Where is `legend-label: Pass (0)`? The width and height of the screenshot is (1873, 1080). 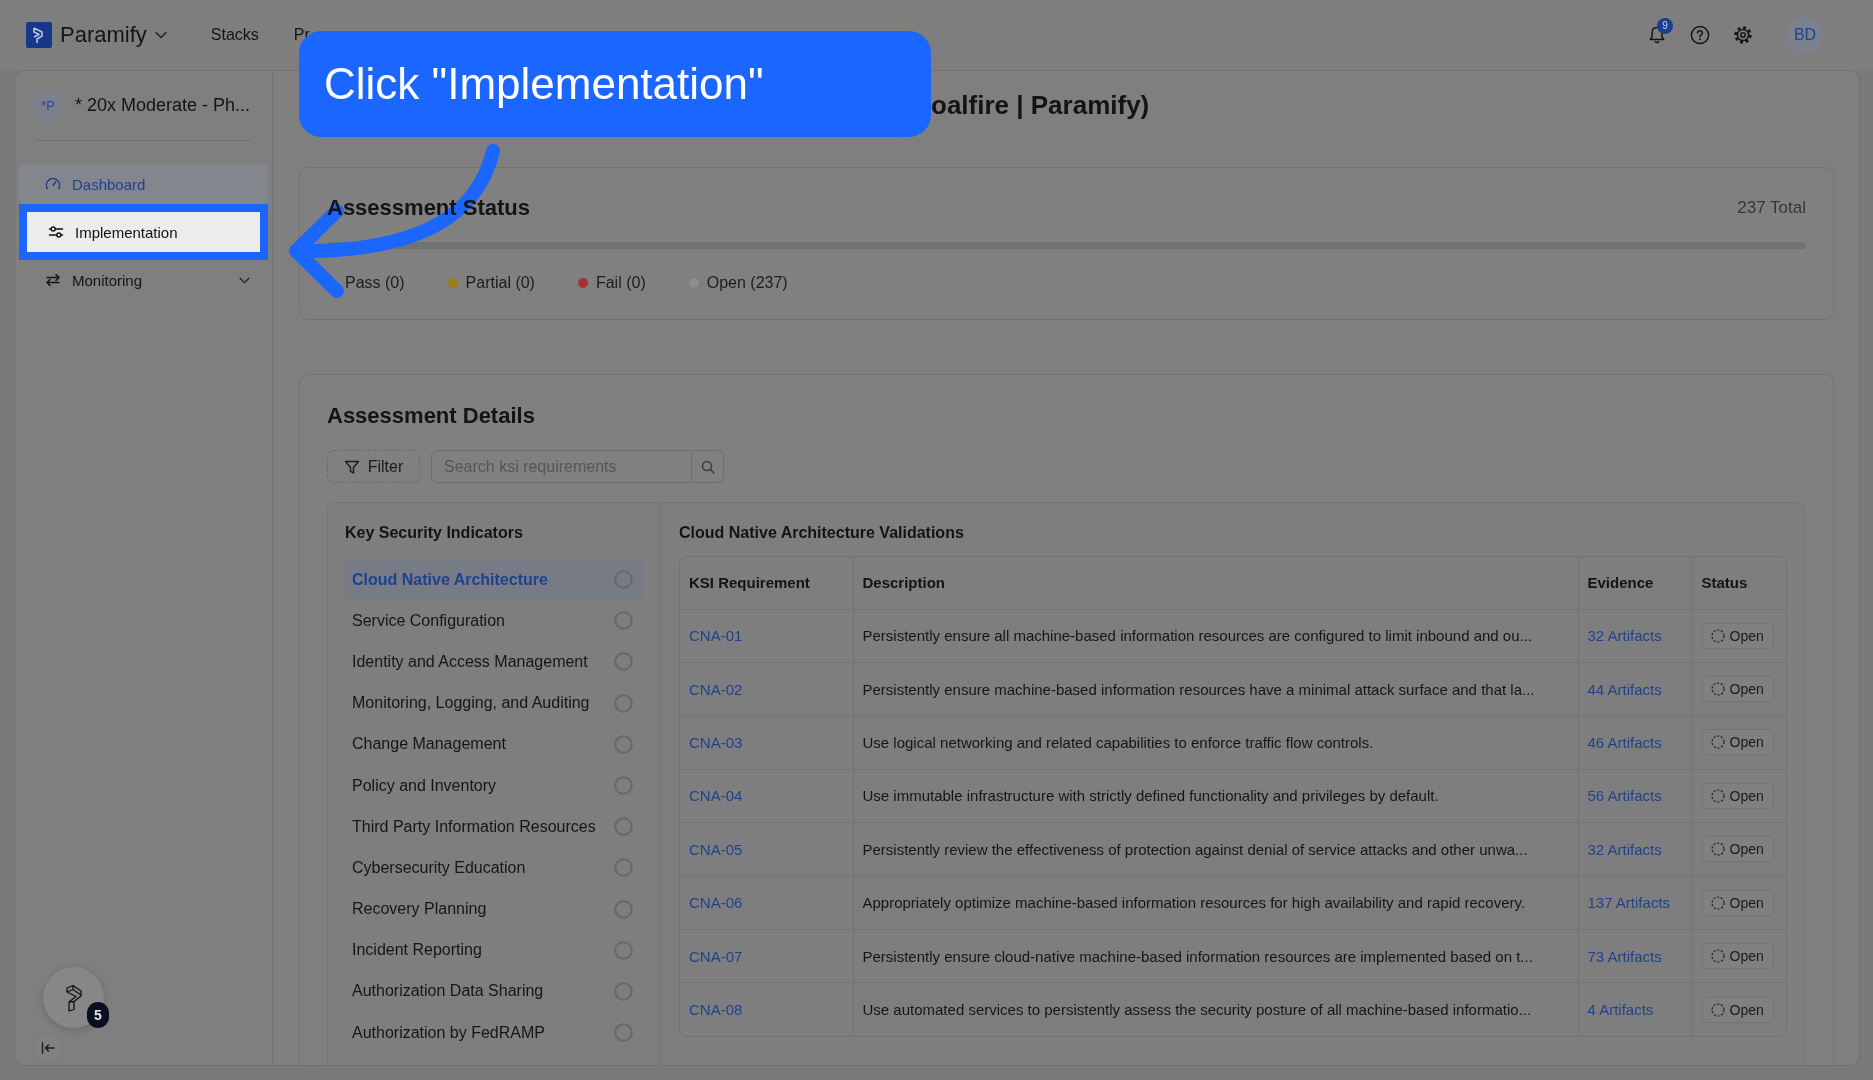 legend-label: Pass (0) is located at coordinates (375, 283).